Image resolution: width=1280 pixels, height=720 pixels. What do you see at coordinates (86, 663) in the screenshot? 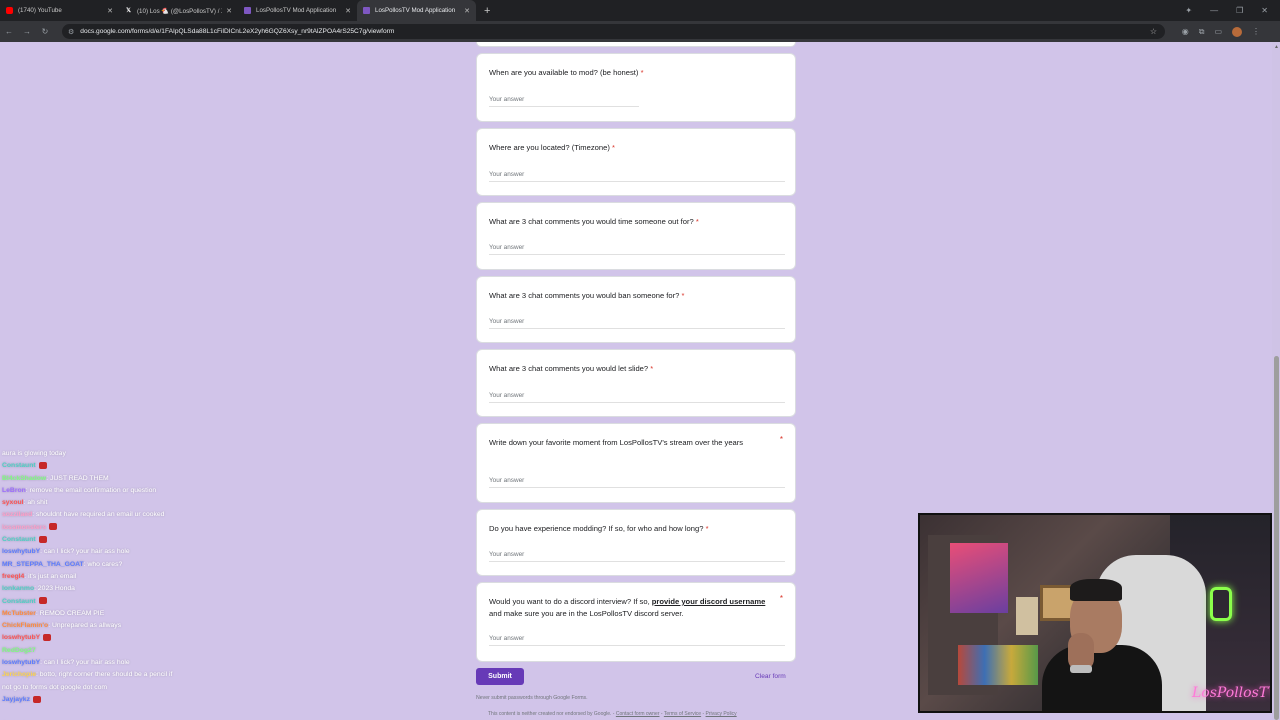
I see `chat-text: can I lick? your hair ass hole` at bounding box center [86, 663].